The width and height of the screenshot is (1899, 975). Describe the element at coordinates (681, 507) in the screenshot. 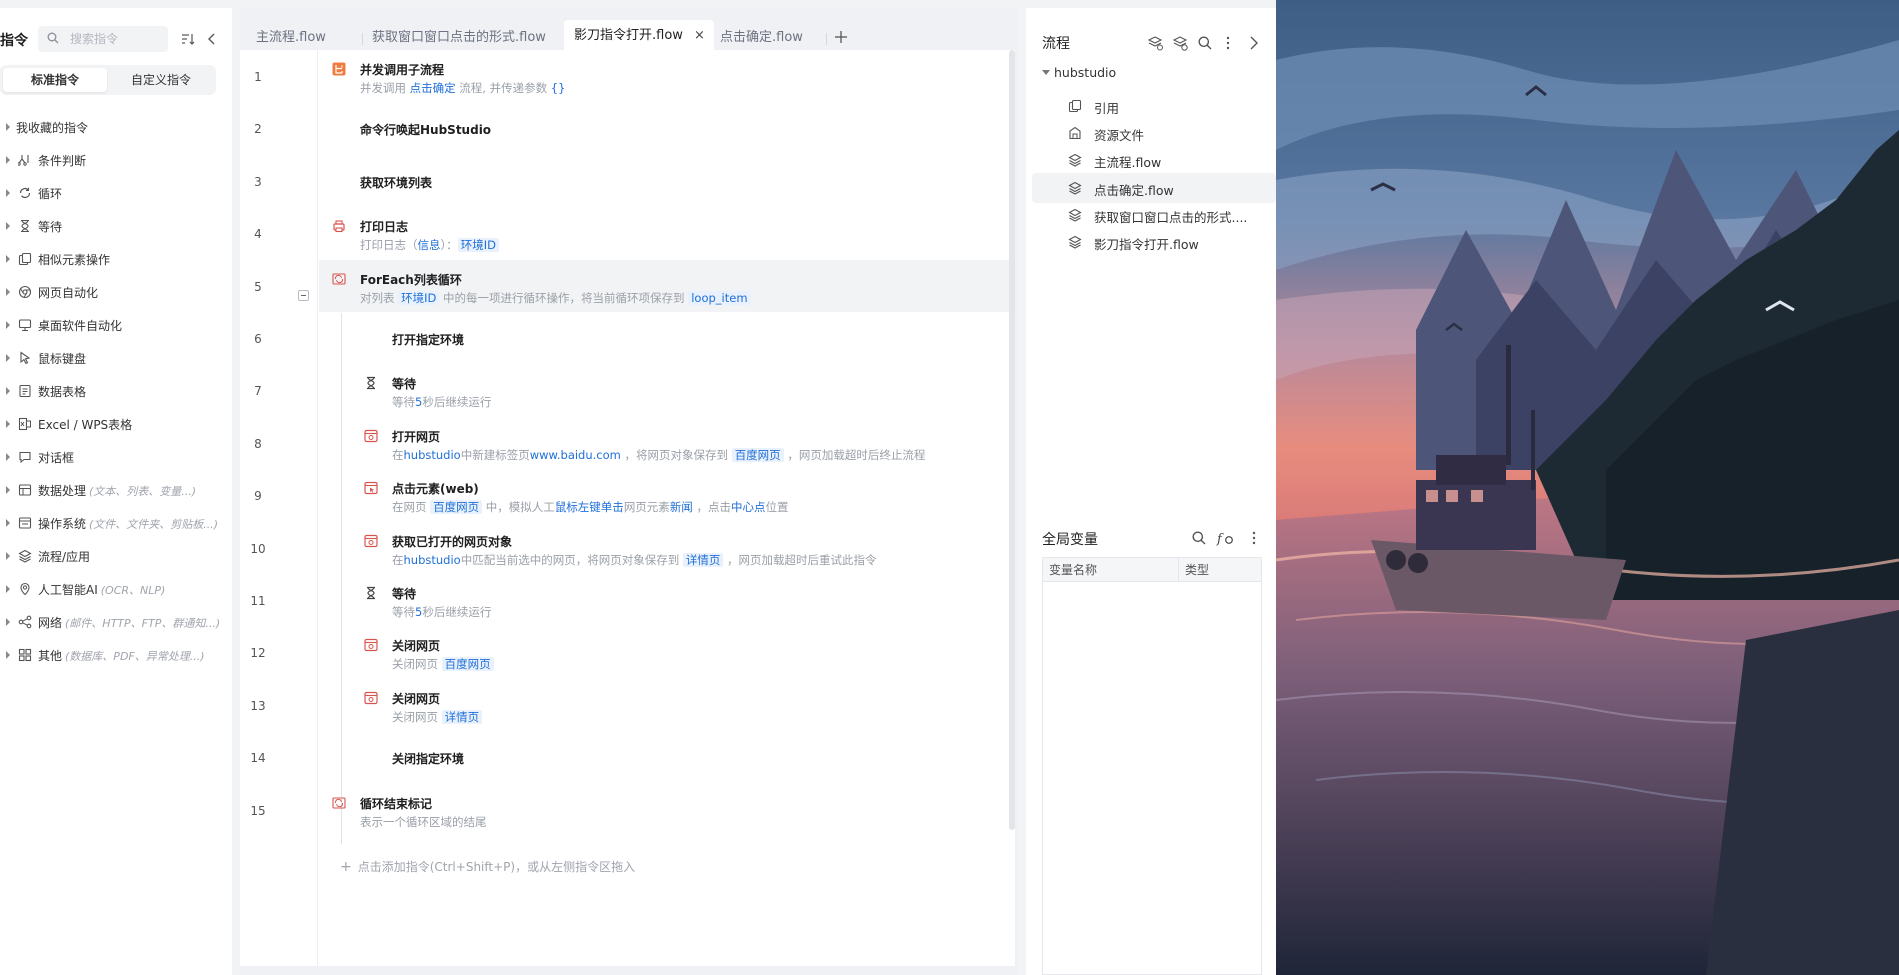

I see `step-param: 新闻` at that location.